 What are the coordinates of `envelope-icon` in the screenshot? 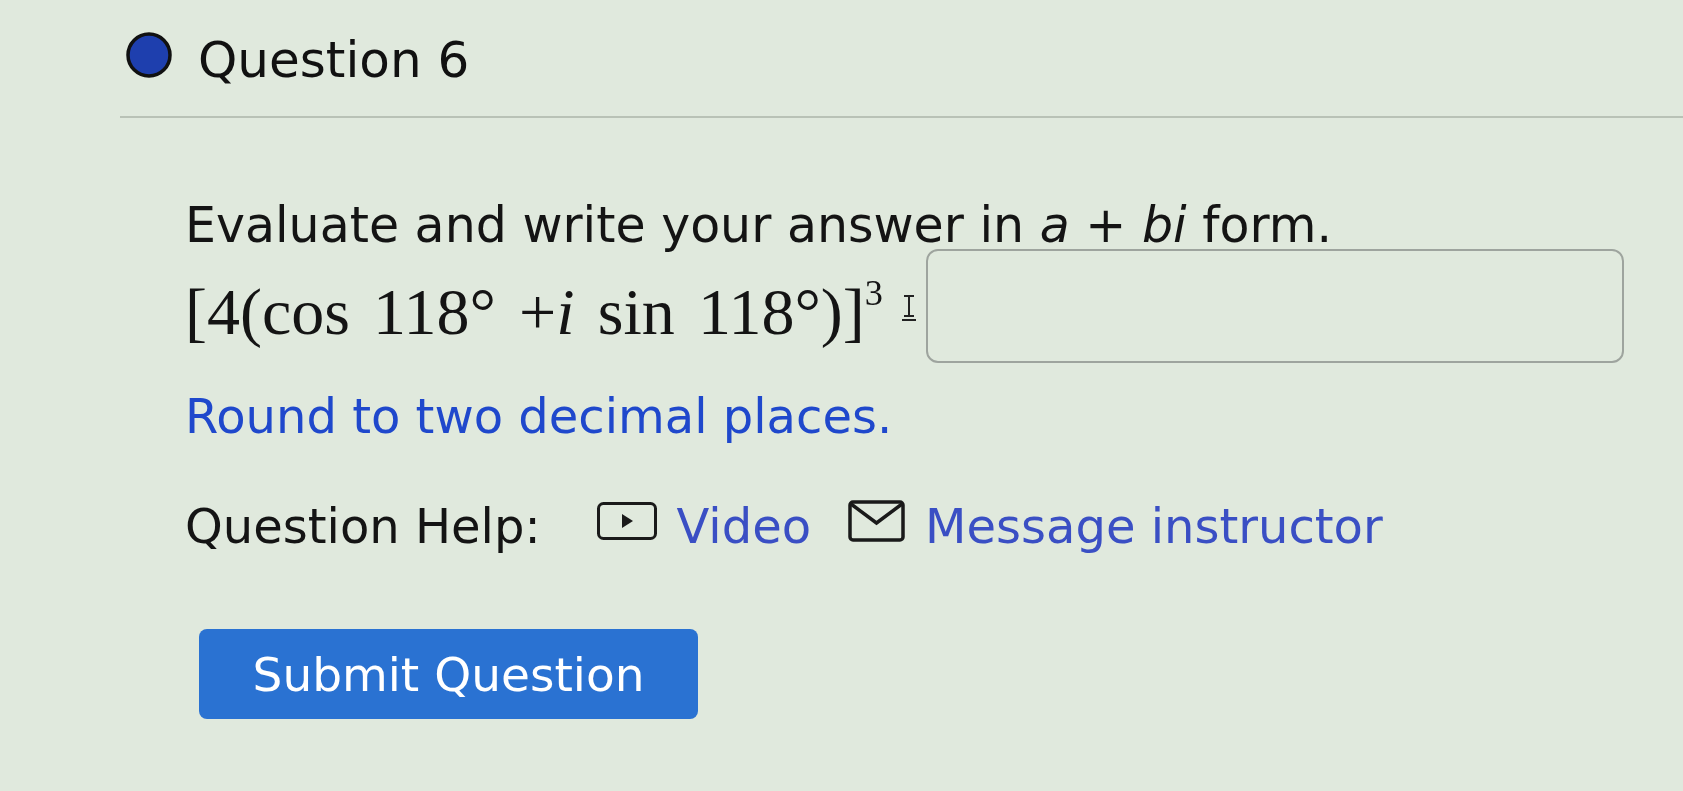 It's located at (877, 521).